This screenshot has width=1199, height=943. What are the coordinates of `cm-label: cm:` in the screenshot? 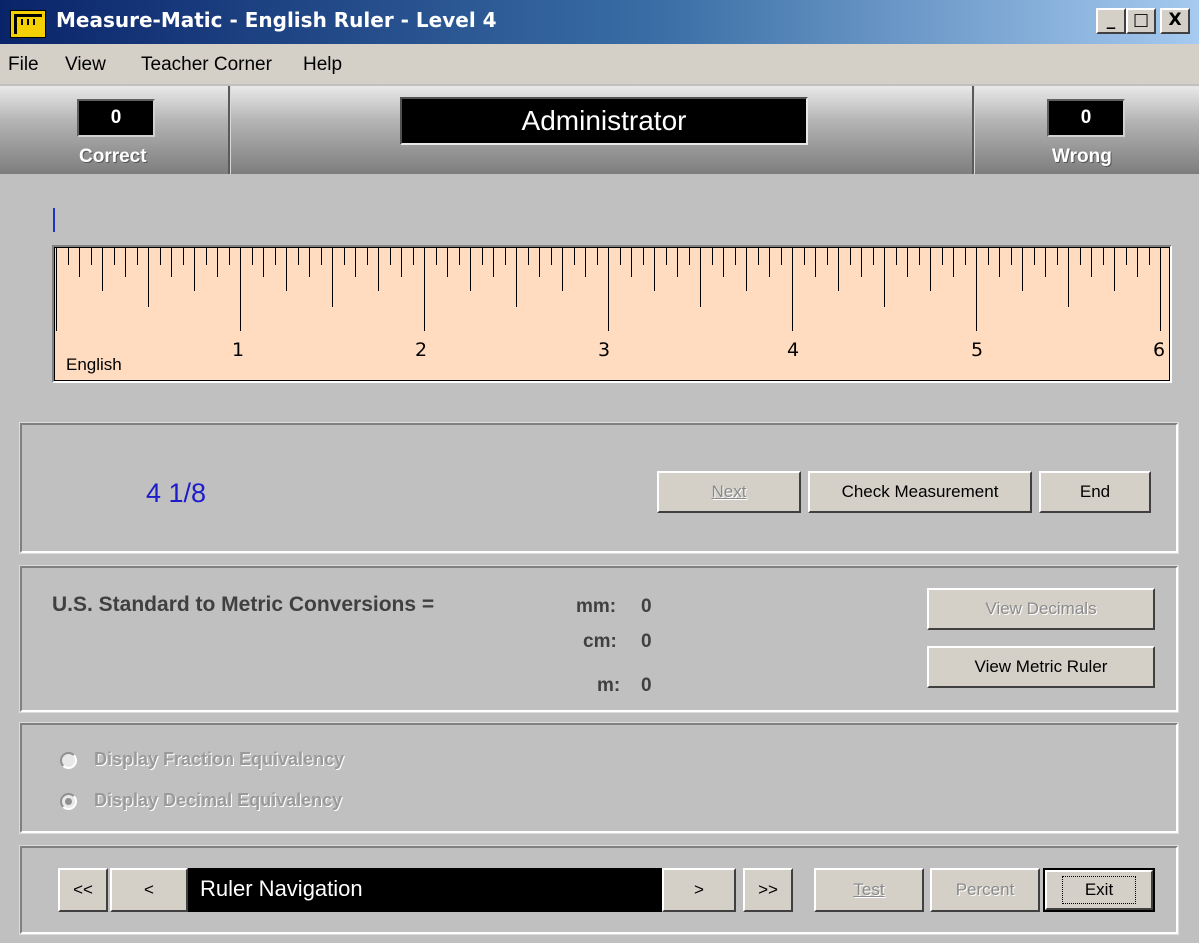 It's located at (600, 641).